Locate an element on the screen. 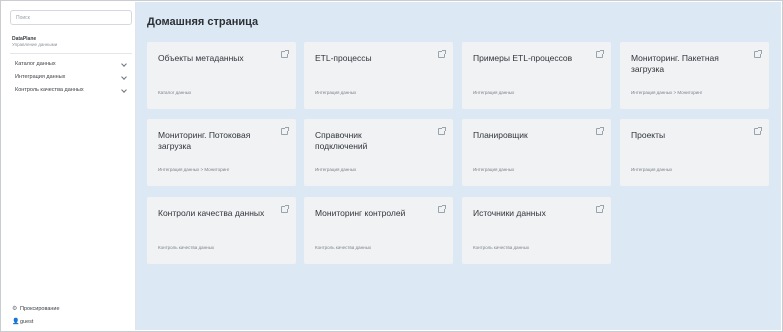 The height and width of the screenshot is (332, 783). sidebar-item-label: Проксирование is located at coordinates (40, 309).